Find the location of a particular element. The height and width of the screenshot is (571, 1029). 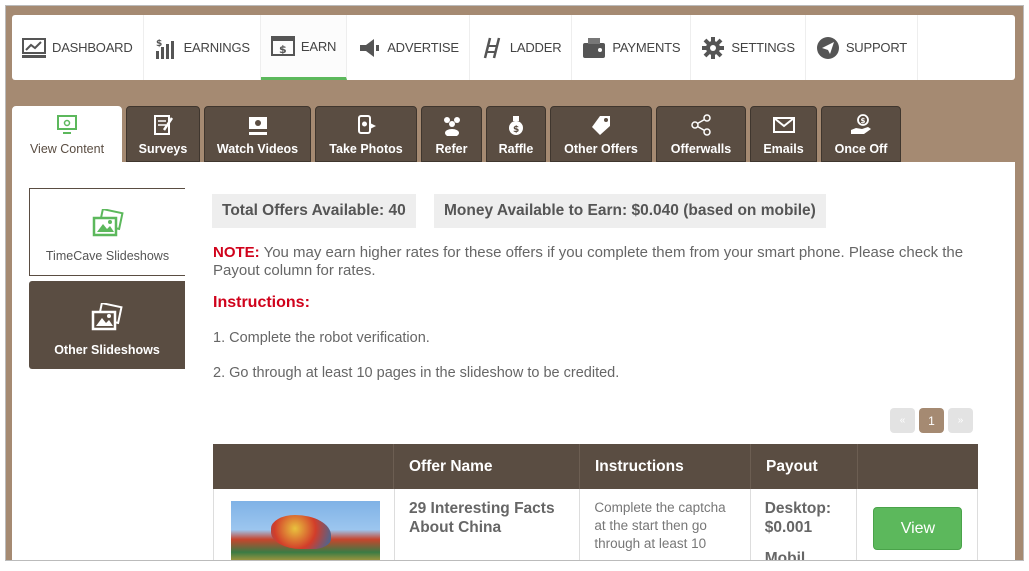

earn-icon: $ is located at coordinates (282, 46).